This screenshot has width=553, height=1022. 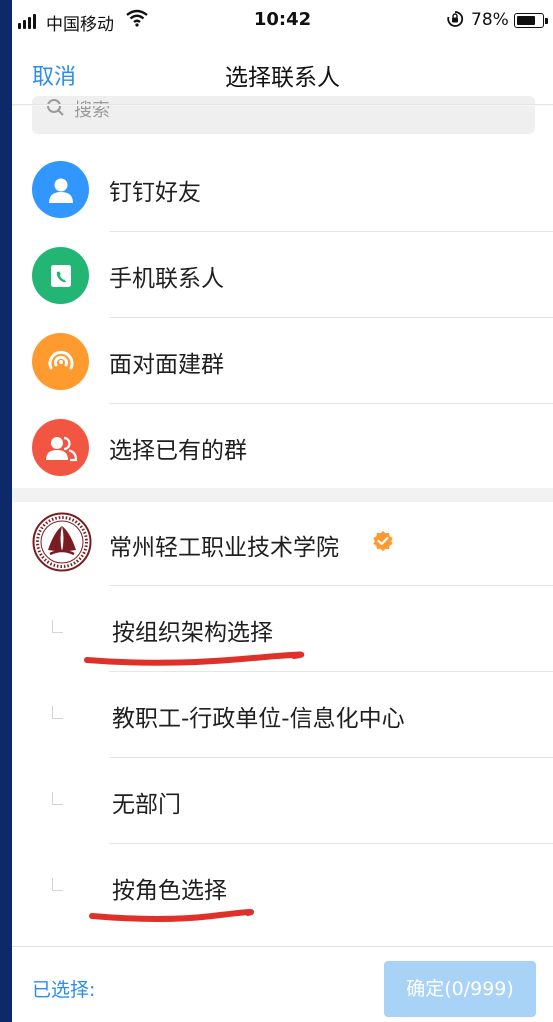 What do you see at coordinates (146, 805) in the screenshot?
I see `option-label: 无部门` at bounding box center [146, 805].